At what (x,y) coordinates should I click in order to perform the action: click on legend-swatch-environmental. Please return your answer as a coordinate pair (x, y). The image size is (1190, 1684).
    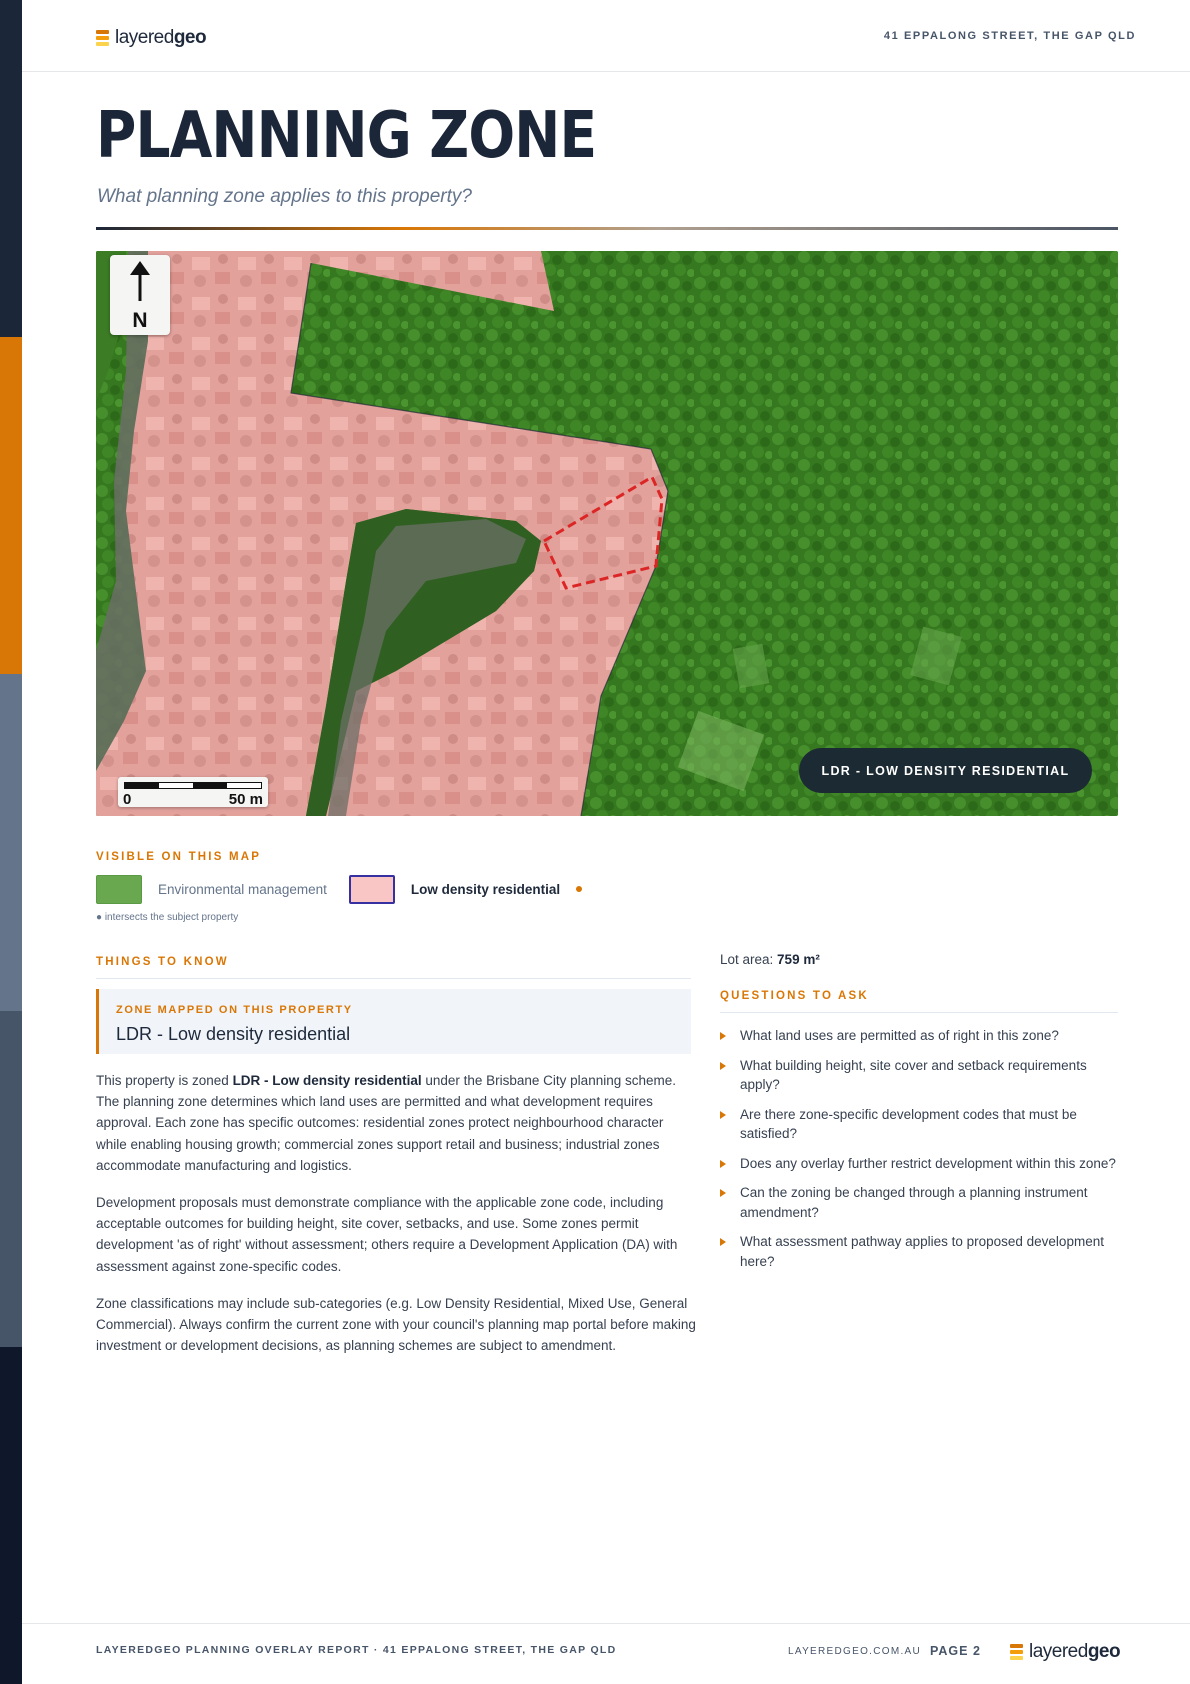
    Looking at the image, I should click on (119, 889).